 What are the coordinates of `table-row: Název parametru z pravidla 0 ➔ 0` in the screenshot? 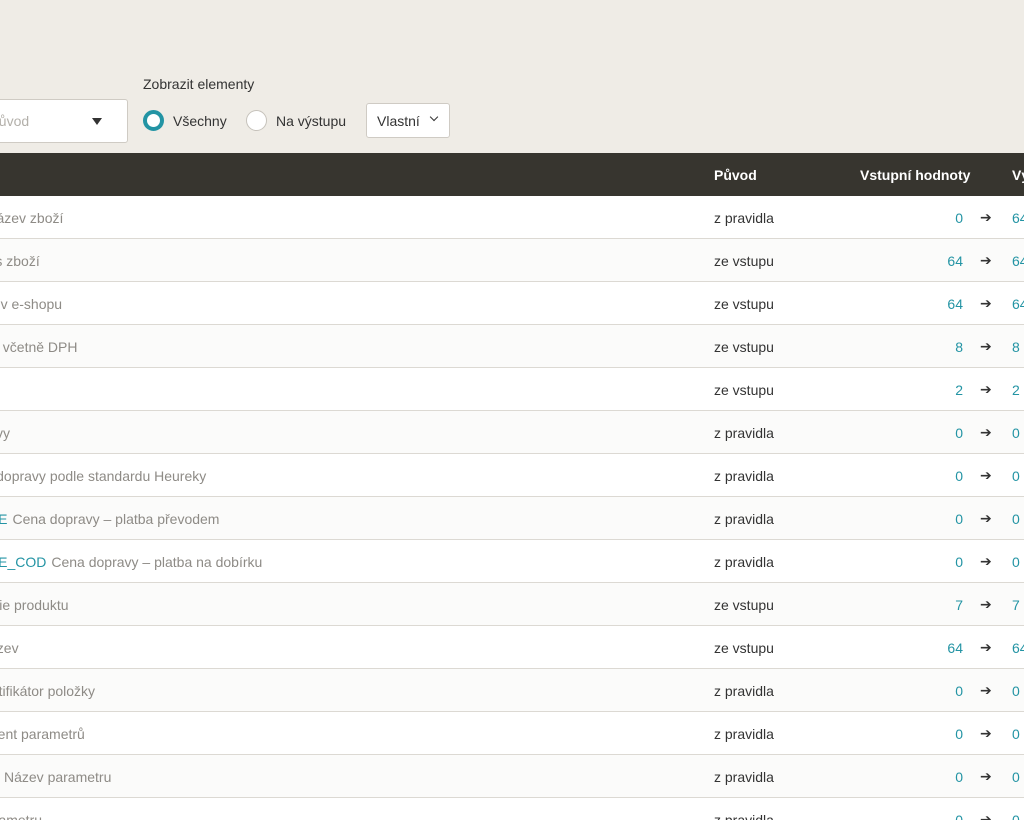 It's located at (512, 776).